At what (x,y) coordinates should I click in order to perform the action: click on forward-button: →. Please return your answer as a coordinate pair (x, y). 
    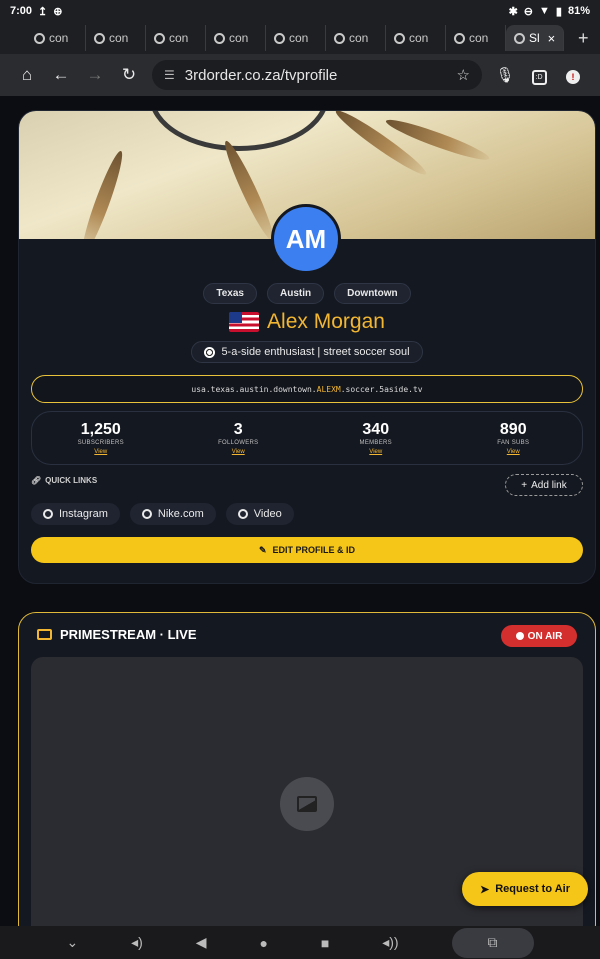
    Looking at the image, I should click on (95, 75).